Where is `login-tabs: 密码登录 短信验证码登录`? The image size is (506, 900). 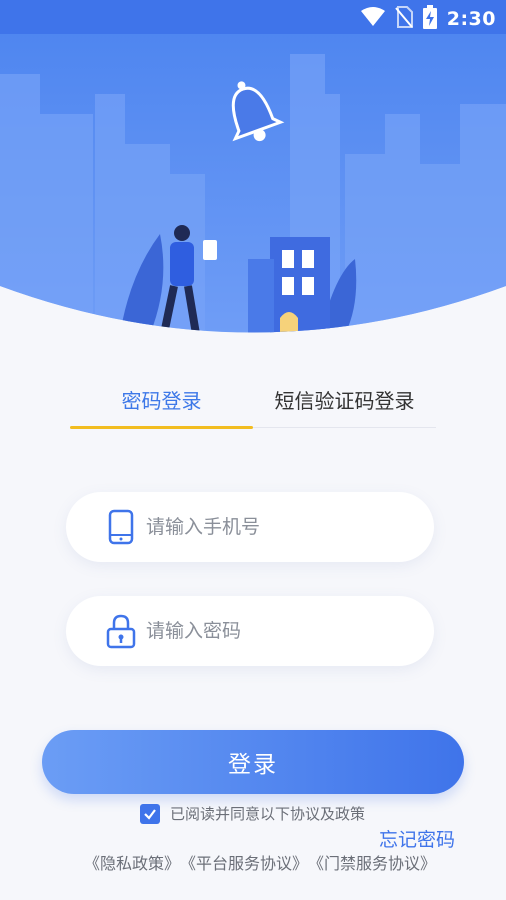 login-tabs: 密码登录 短信验证码登录 is located at coordinates (253, 399).